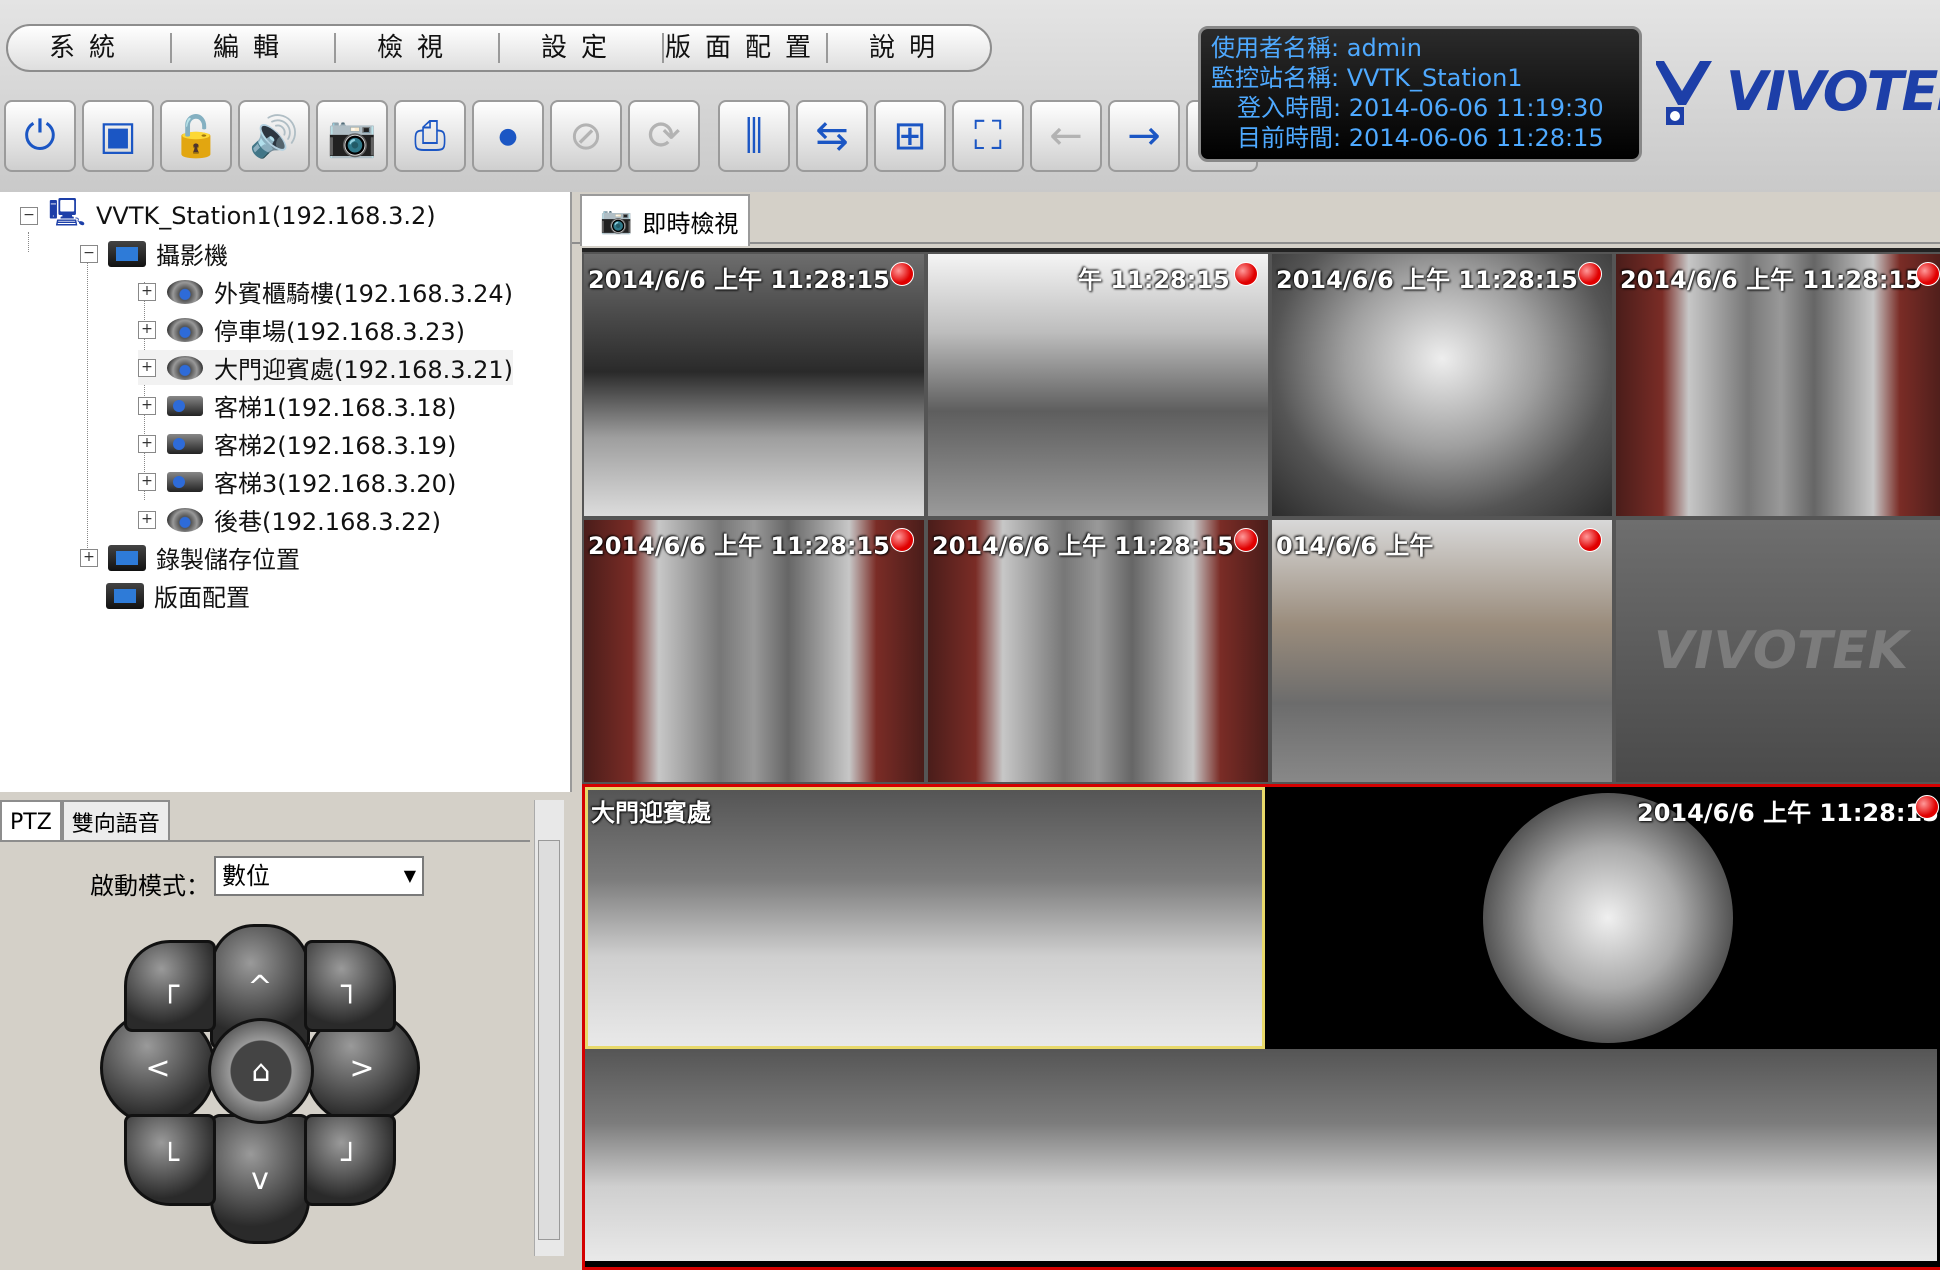 Image resolution: width=1940 pixels, height=1270 pixels. Describe the element at coordinates (364, 294) in the screenshot. I see `camera-label: 外賓櫃騎樓(192.168.3.24)` at that location.